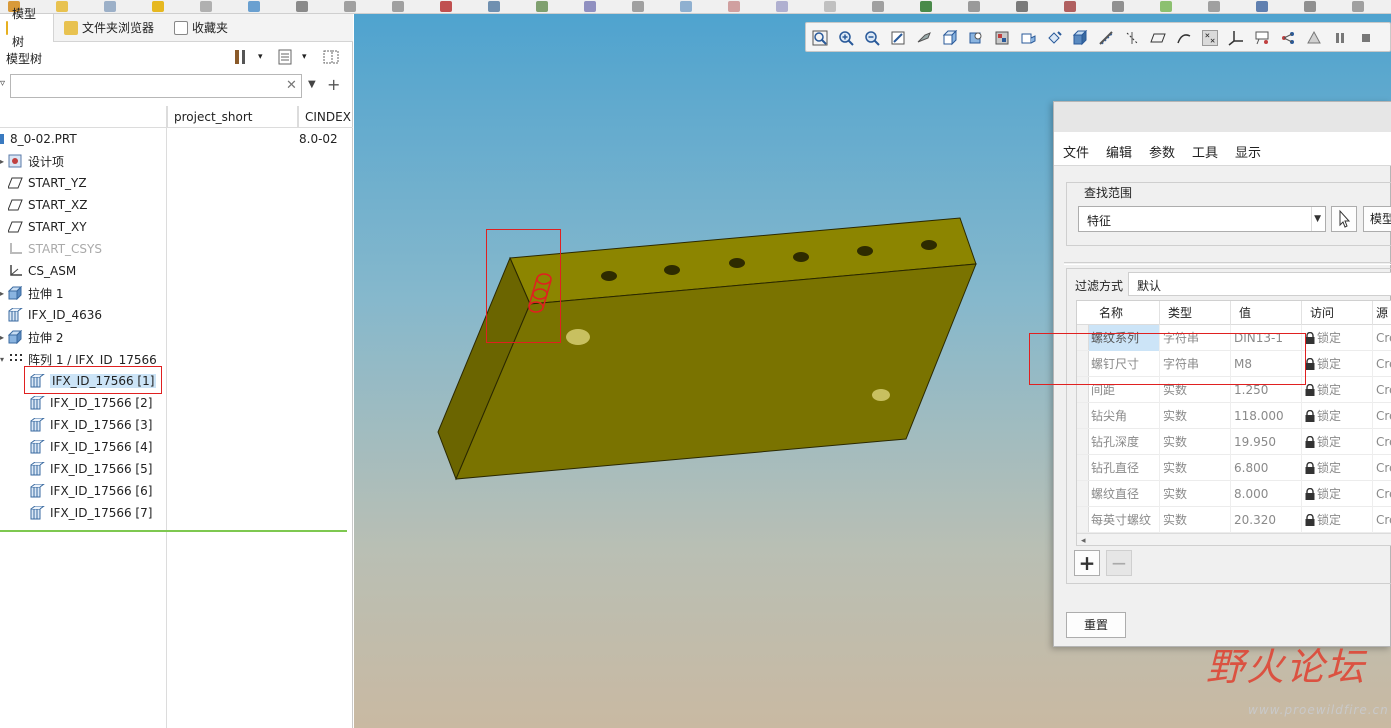 Image resolution: width=1391 pixels, height=728 pixels. What do you see at coordinates (333, 84) in the screenshot?
I see `add-filter-icon: +` at bounding box center [333, 84].